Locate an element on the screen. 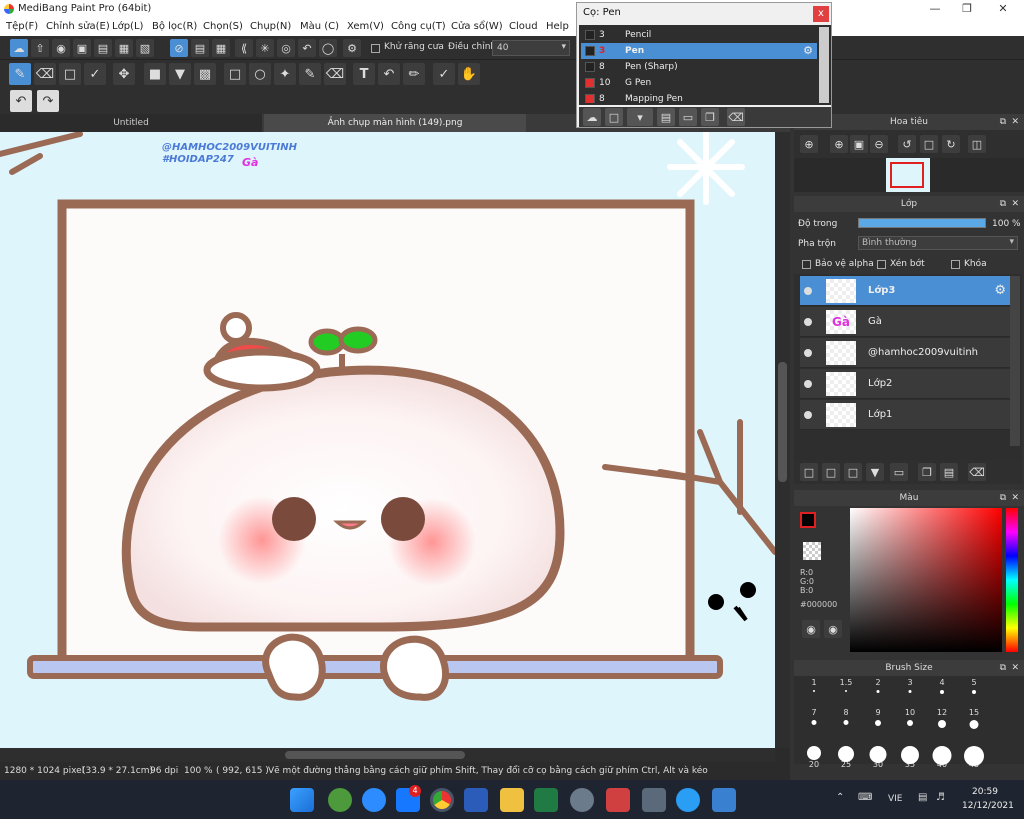 Image resolution: width=1024 pixels, height=819 pixels. layer-list-scrollbar is located at coordinates (1015, 361).